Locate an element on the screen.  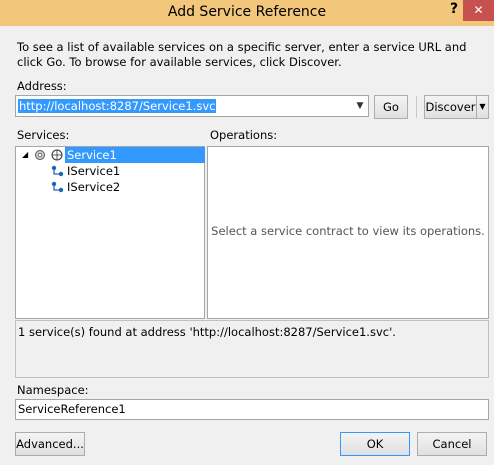
tree-item-iservice1: IService1 is located at coordinates (93, 171).